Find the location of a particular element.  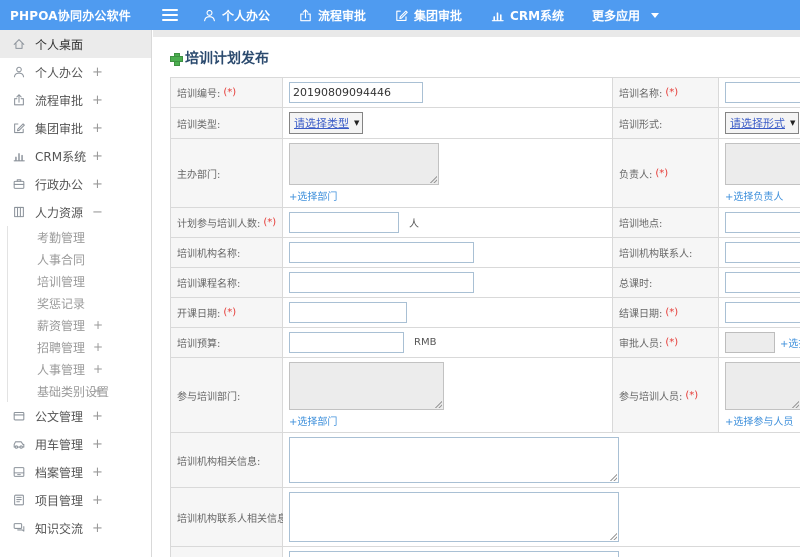

start-date-input is located at coordinates (348, 312).